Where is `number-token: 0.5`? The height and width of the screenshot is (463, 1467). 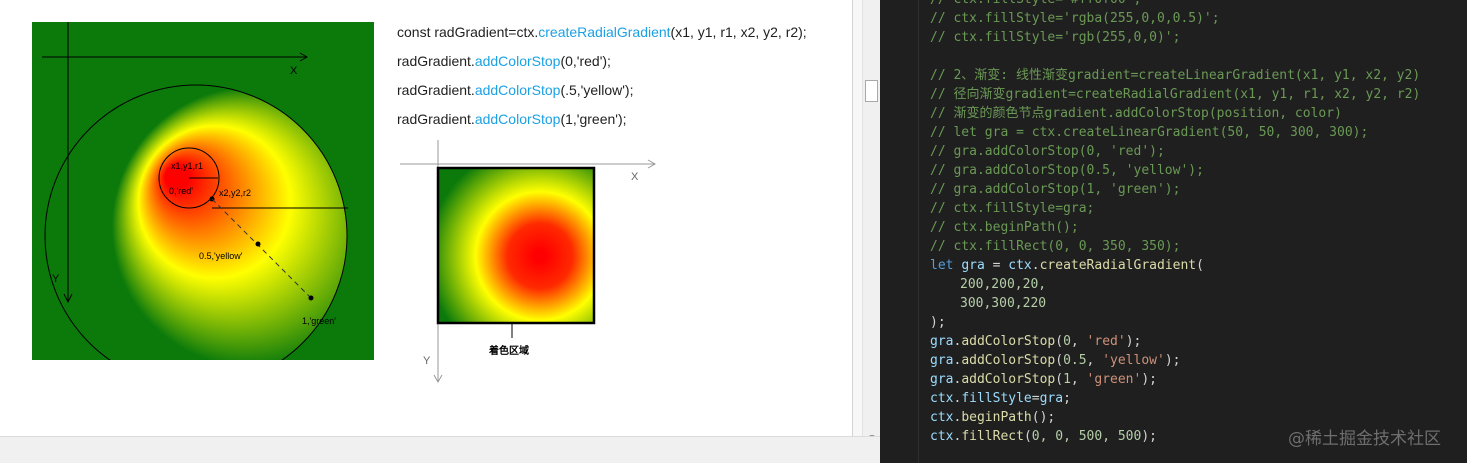
number-token: 0.5 is located at coordinates (1075, 360).